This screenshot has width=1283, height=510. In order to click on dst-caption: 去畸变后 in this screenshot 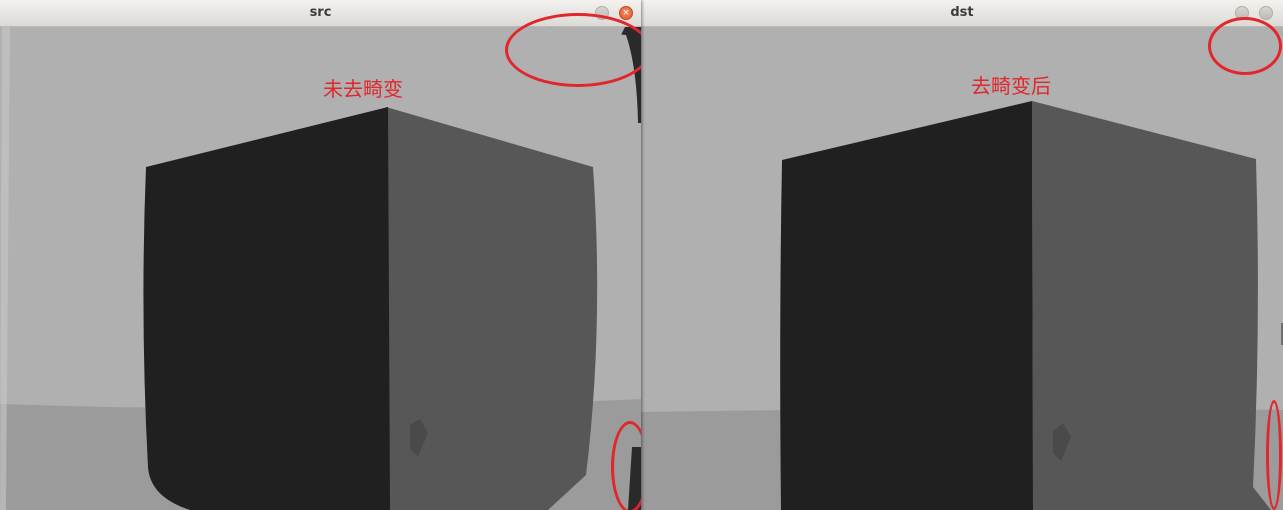, I will do `click(1011, 86)`.